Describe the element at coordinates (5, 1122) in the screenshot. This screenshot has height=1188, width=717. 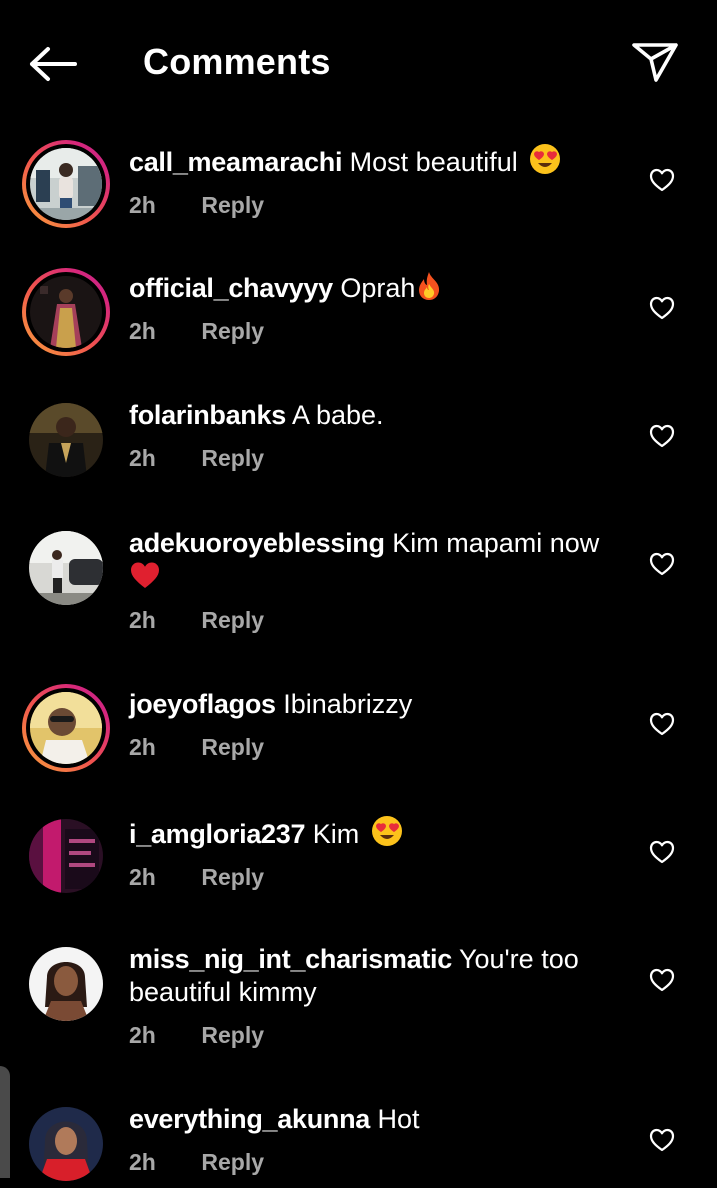
I see `edge-handle` at that location.